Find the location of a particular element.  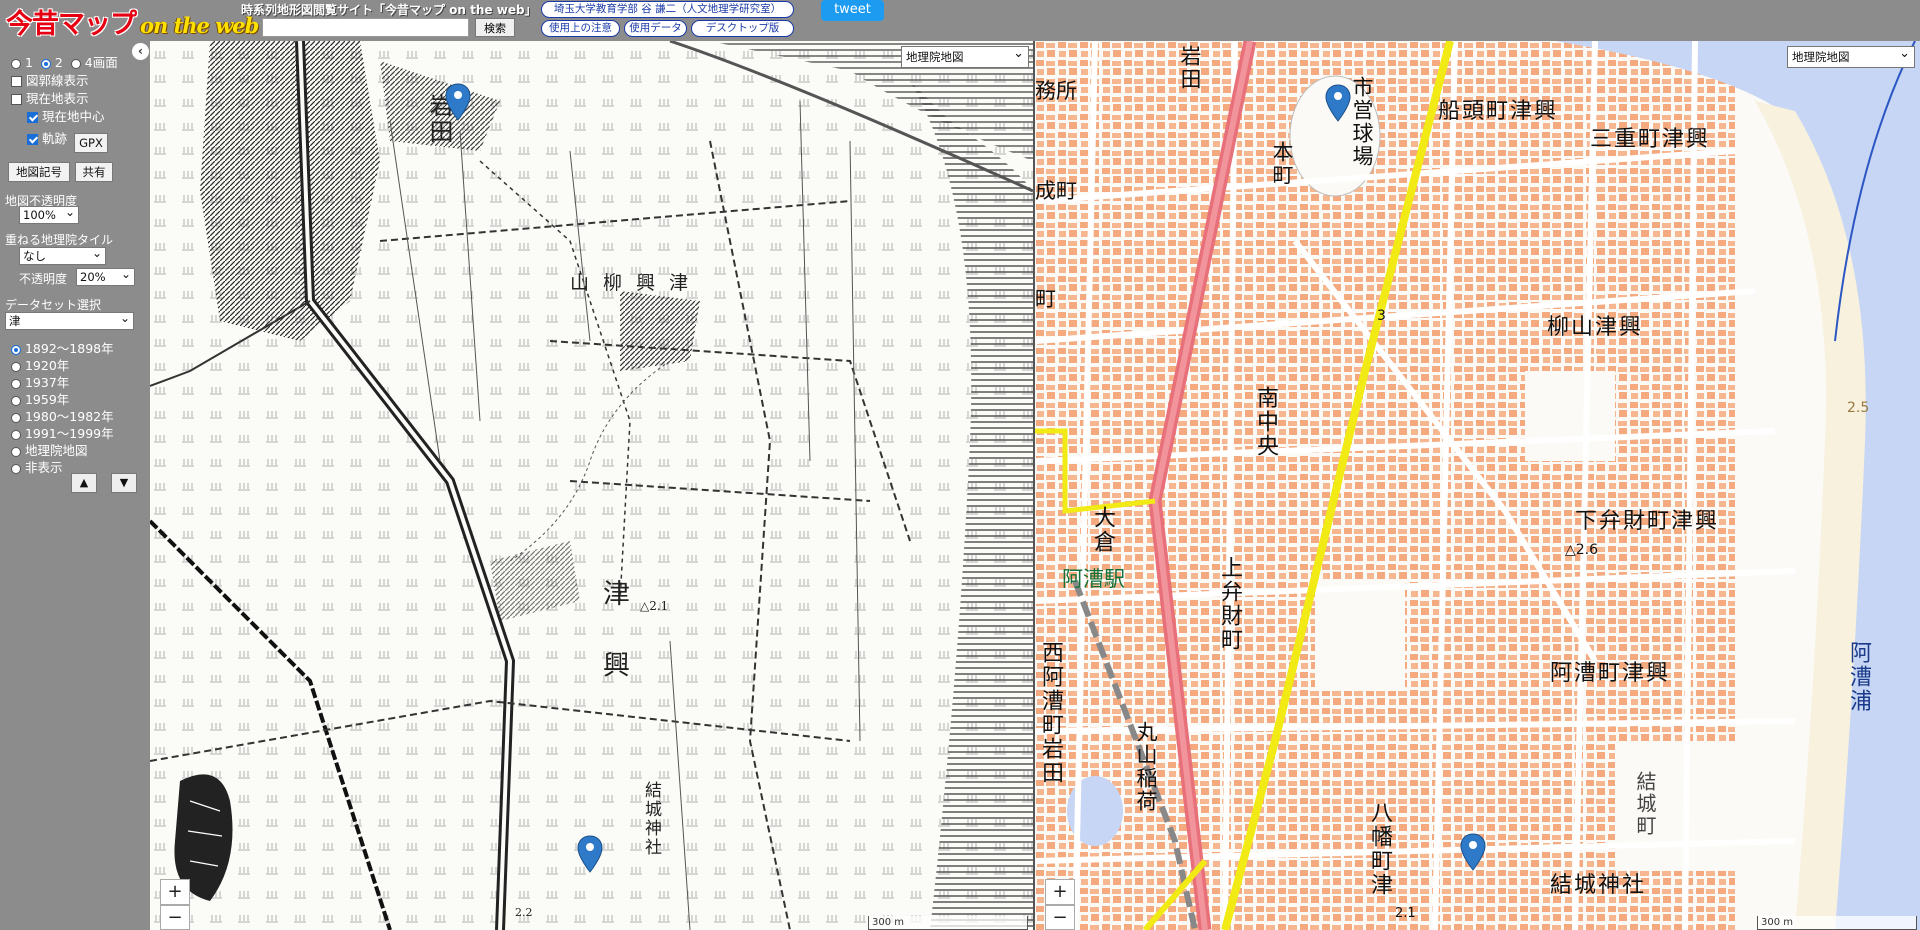

share-button: 共有 is located at coordinates (94, 172).